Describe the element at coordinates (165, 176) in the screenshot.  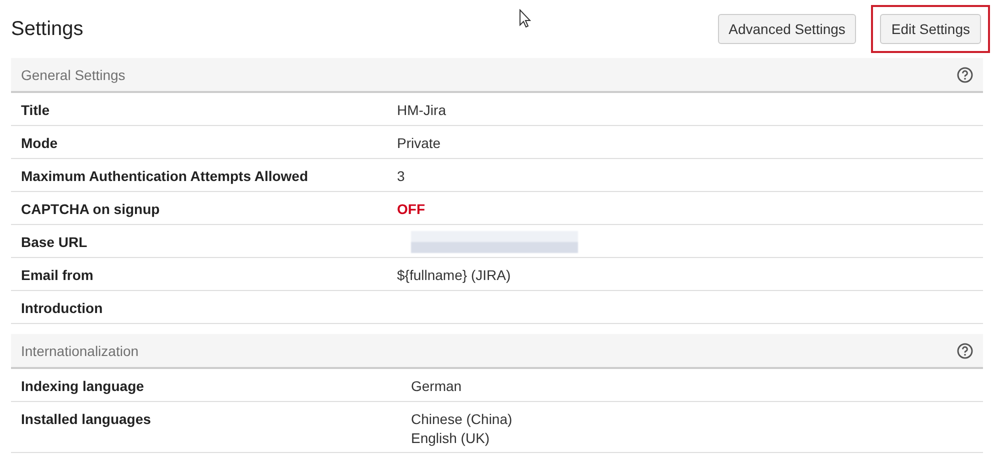
I see `setting-label: Maximum Authentication Attempts Allowed` at that location.